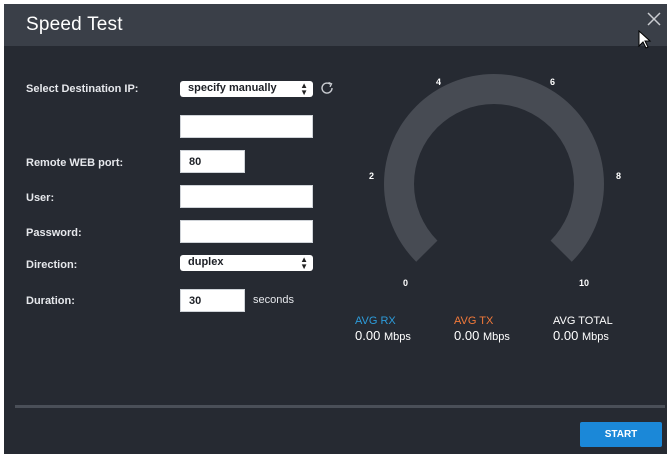 The image size is (671, 458). I want to click on avg-tx-unit: Mbps, so click(496, 337).